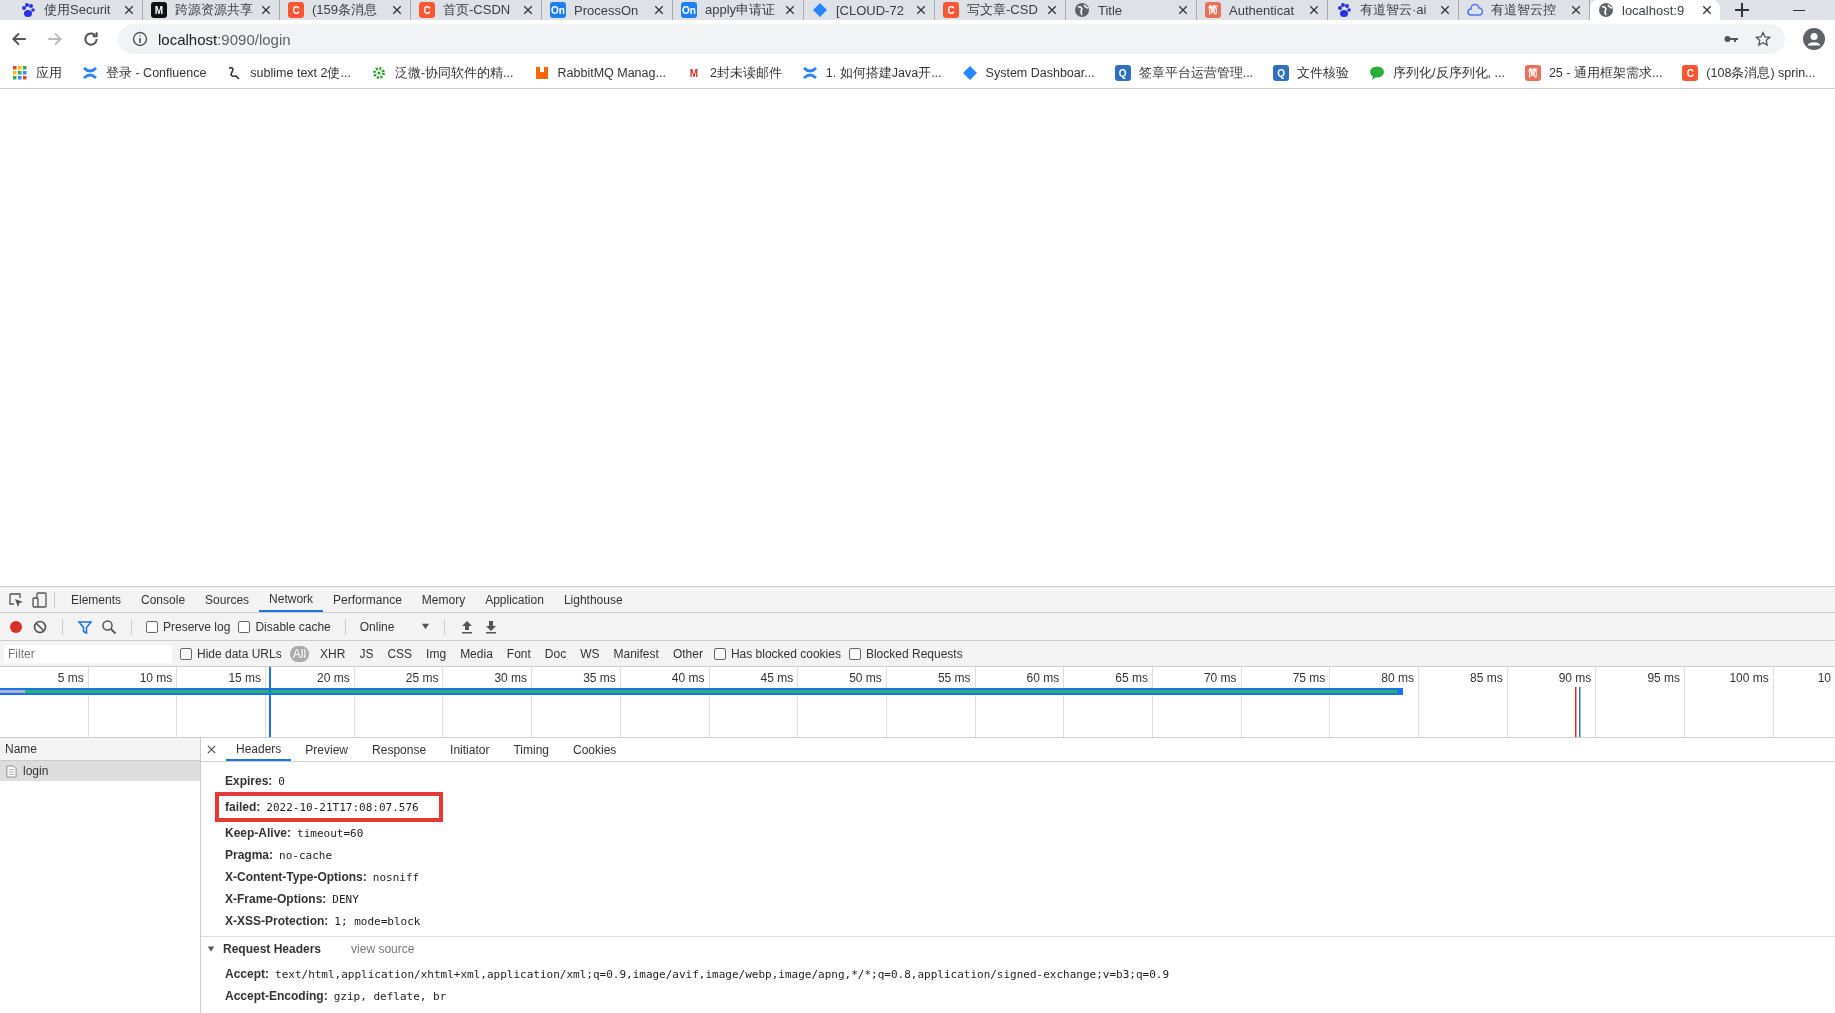  What do you see at coordinates (345, 10) in the screenshot?
I see `browser-tab: C (159条消息` at bounding box center [345, 10].